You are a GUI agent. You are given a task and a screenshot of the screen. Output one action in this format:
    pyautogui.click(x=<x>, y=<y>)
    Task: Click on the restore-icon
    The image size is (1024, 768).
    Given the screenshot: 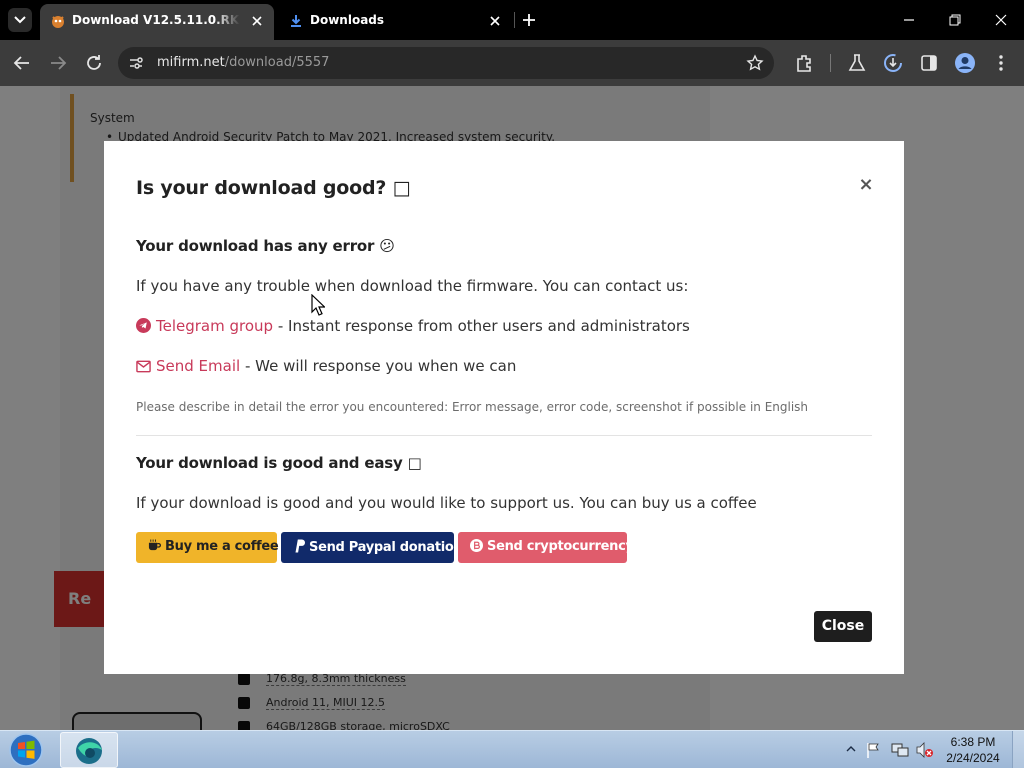 What is the action you would take?
    pyautogui.click(x=955, y=20)
    